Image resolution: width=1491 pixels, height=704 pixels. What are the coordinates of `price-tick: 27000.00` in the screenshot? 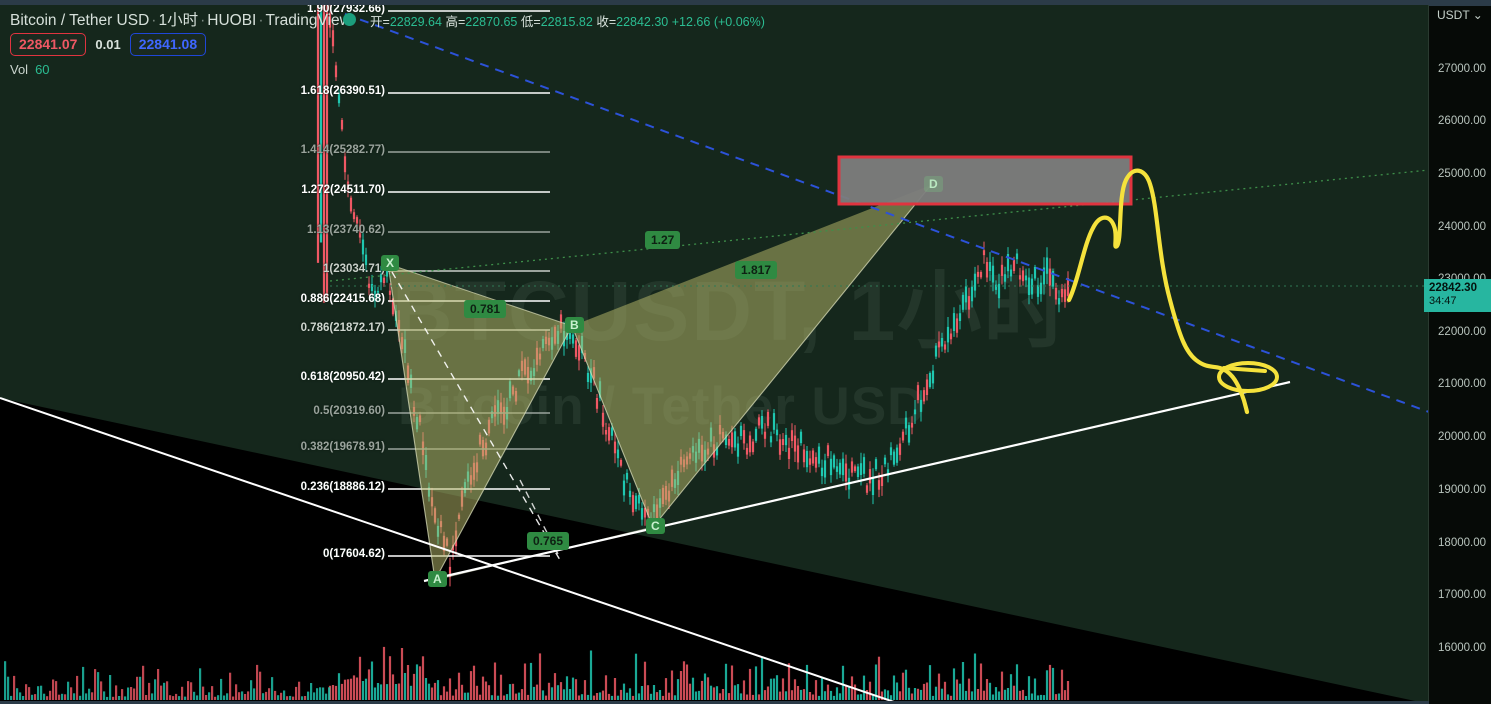 It's located at (1462, 69).